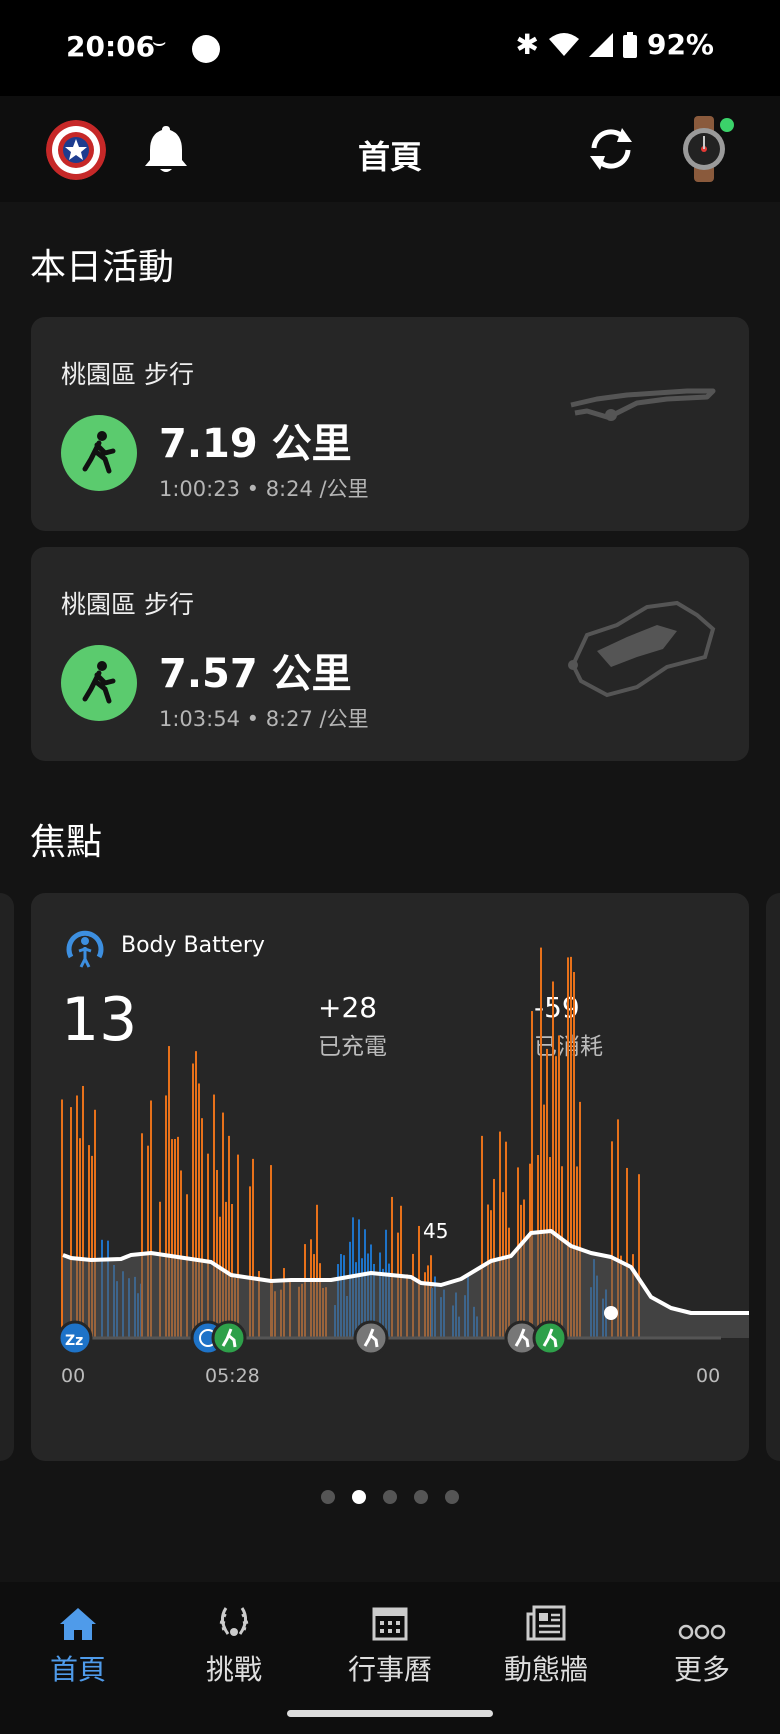  What do you see at coordinates (615, 44) in the screenshot?
I see `status-icons: ✱ 92%` at bounding box center [615, 44].